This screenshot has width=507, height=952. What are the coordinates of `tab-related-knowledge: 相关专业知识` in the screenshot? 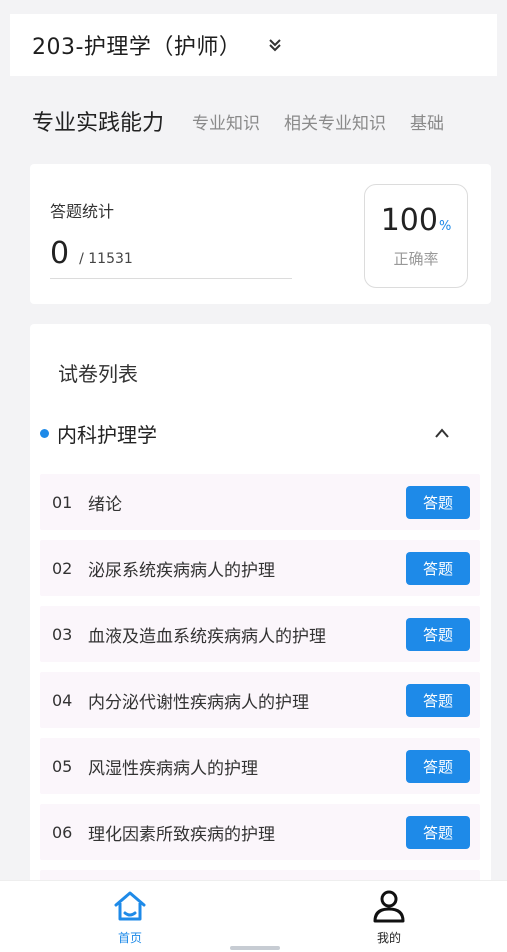 It's located at (335, 121).